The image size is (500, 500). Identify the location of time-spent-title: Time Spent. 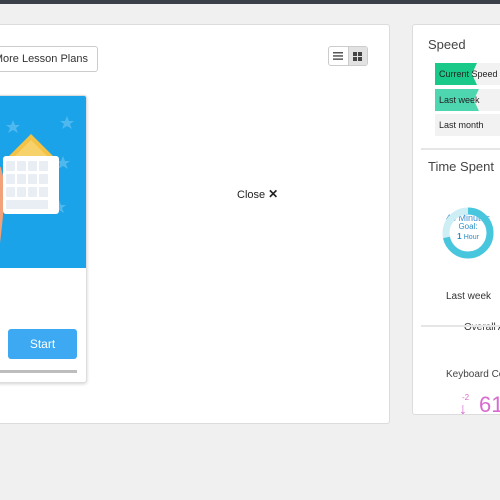
(461, 166).